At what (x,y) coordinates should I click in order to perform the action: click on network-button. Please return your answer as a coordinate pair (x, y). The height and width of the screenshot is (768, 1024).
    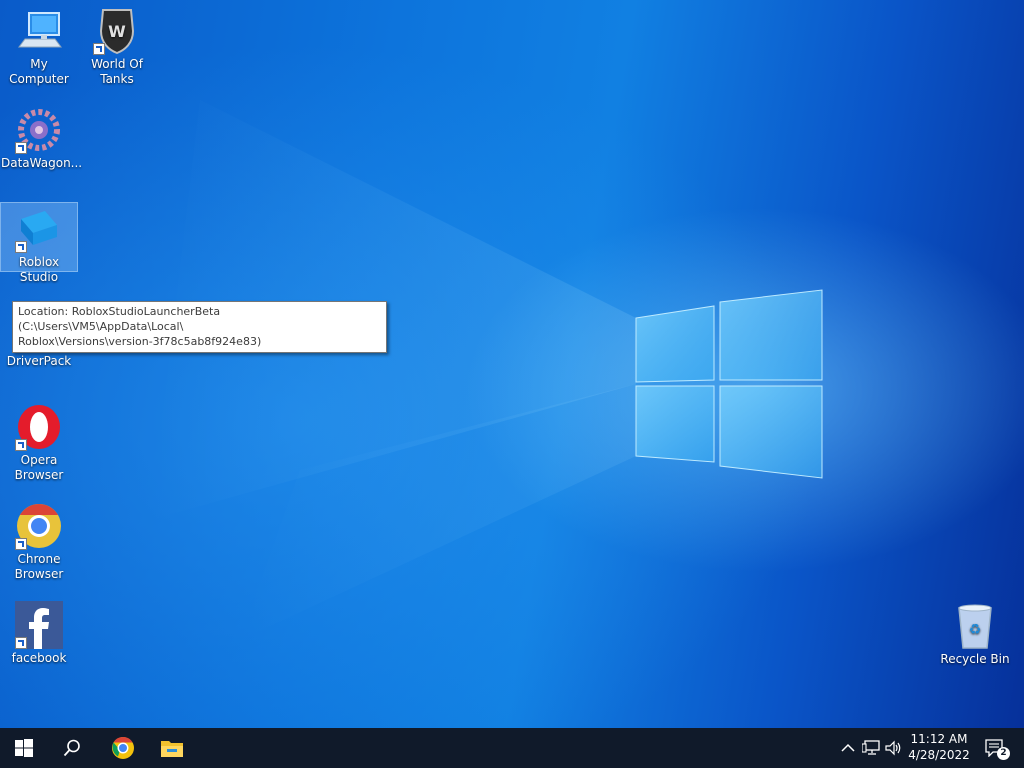
    Looking at the image, I should click on (871, 748).